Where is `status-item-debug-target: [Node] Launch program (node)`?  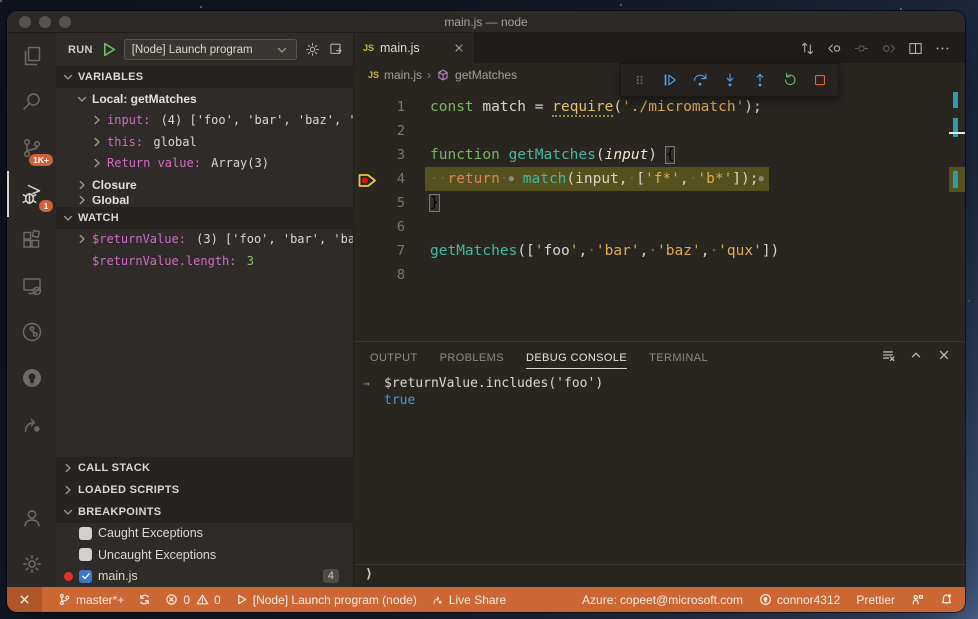
status-item-debug-target: [Node] Launch program (node) is located at coordinates (326, 599).